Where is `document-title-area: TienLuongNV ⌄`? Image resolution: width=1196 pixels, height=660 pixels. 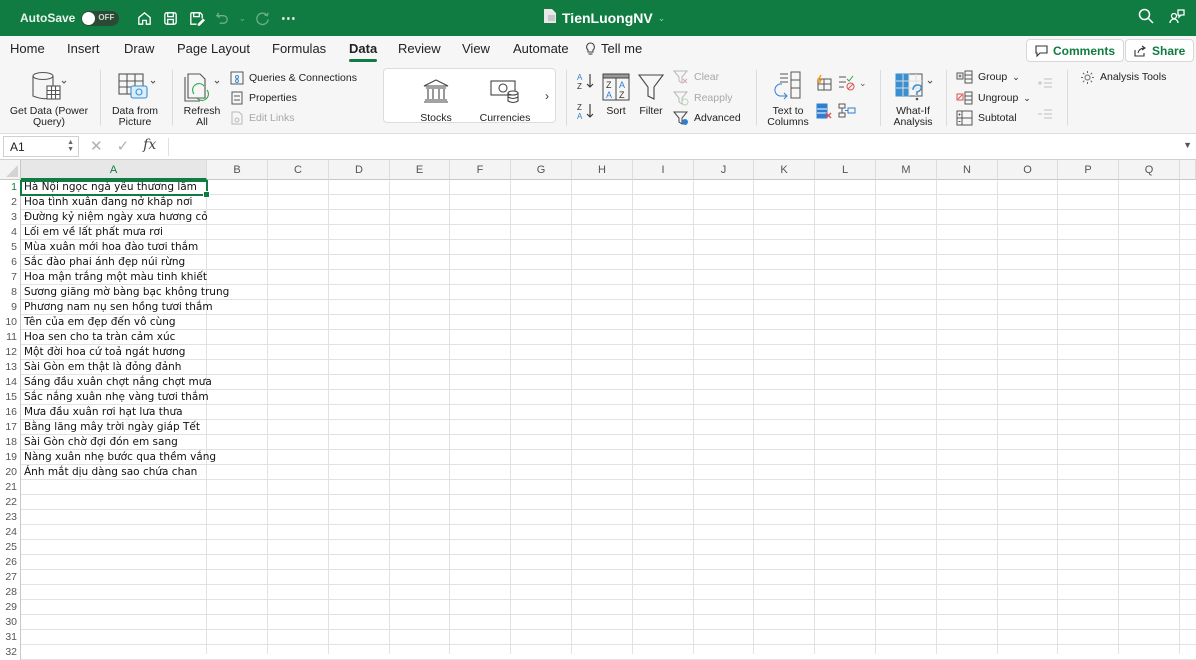
document-title-area: TienLuongNV ⌄ is located at coordinates (604, 18).